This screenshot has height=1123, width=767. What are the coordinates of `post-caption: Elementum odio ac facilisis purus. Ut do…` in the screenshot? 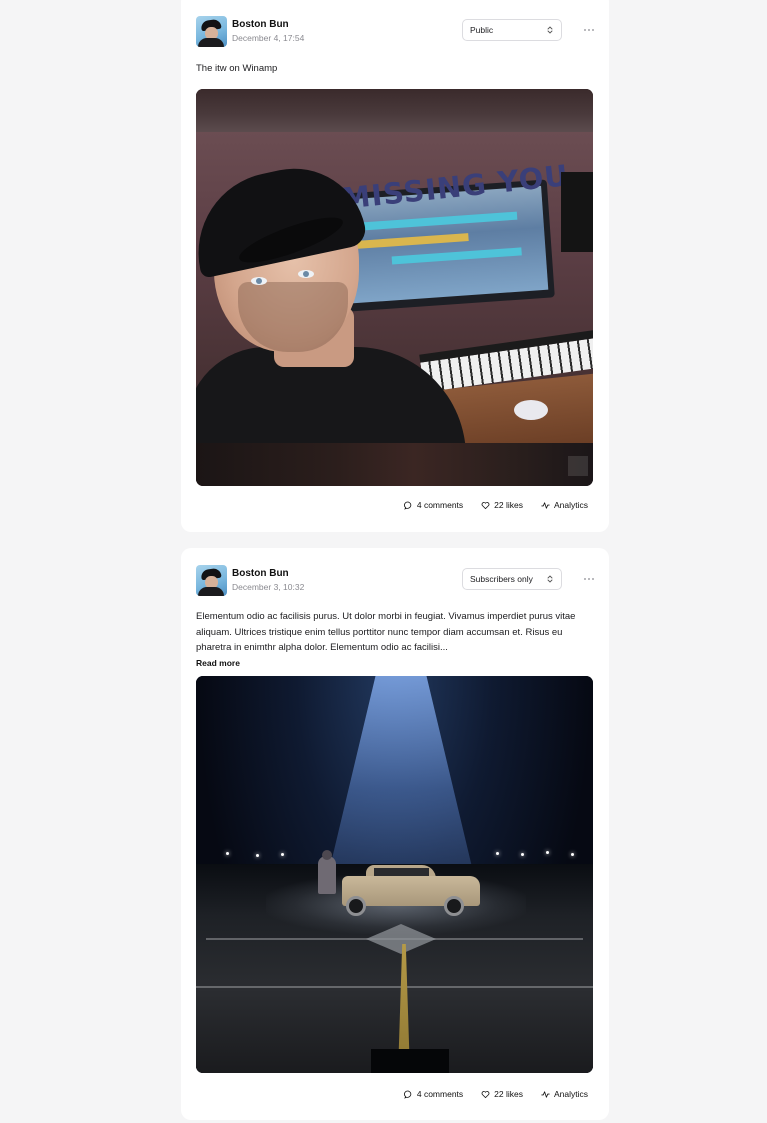 It's located at (386, 632).